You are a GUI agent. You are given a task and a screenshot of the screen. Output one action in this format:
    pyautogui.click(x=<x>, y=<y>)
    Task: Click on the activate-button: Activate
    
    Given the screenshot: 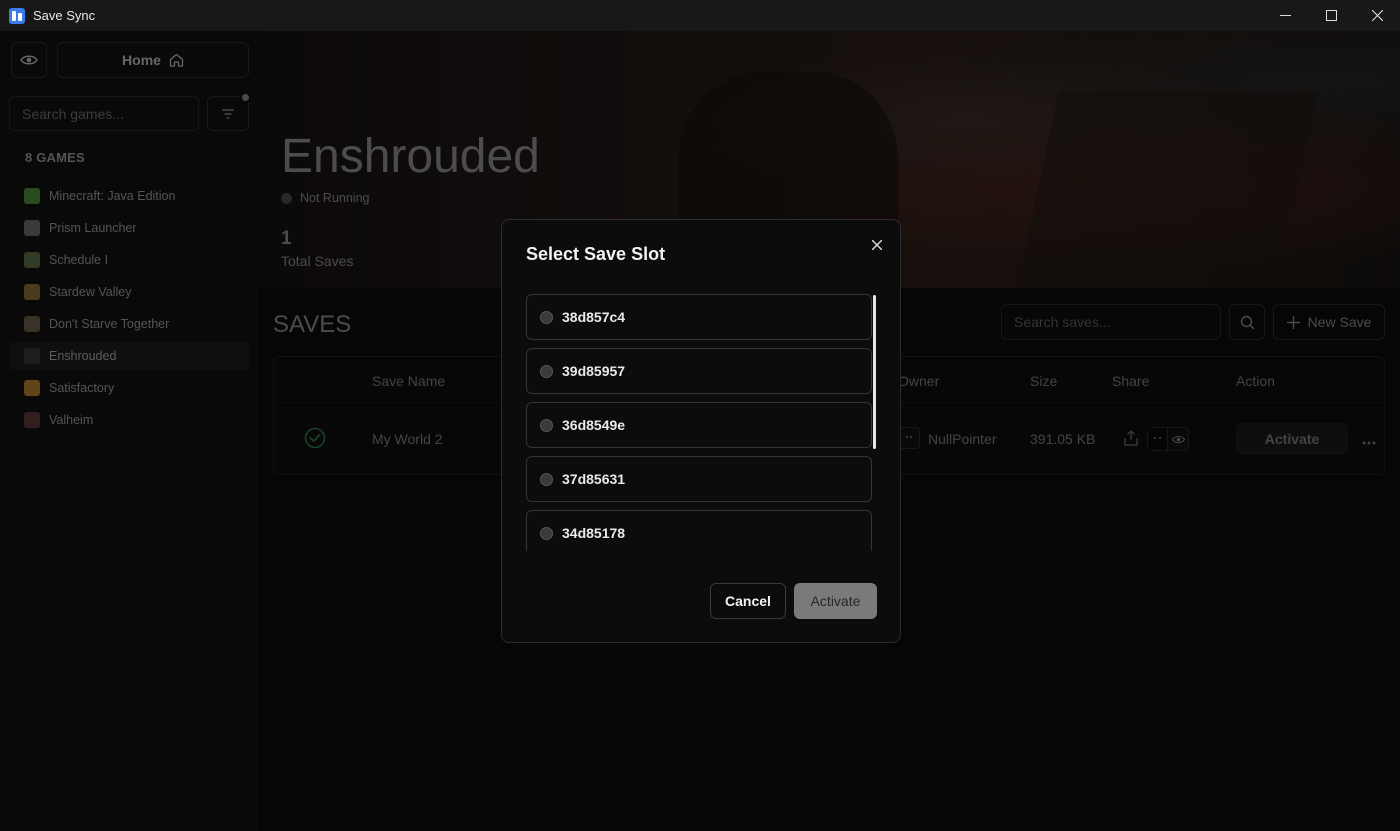 What is the action you would take?
    pyautogui.click(x=835, y=601)
    